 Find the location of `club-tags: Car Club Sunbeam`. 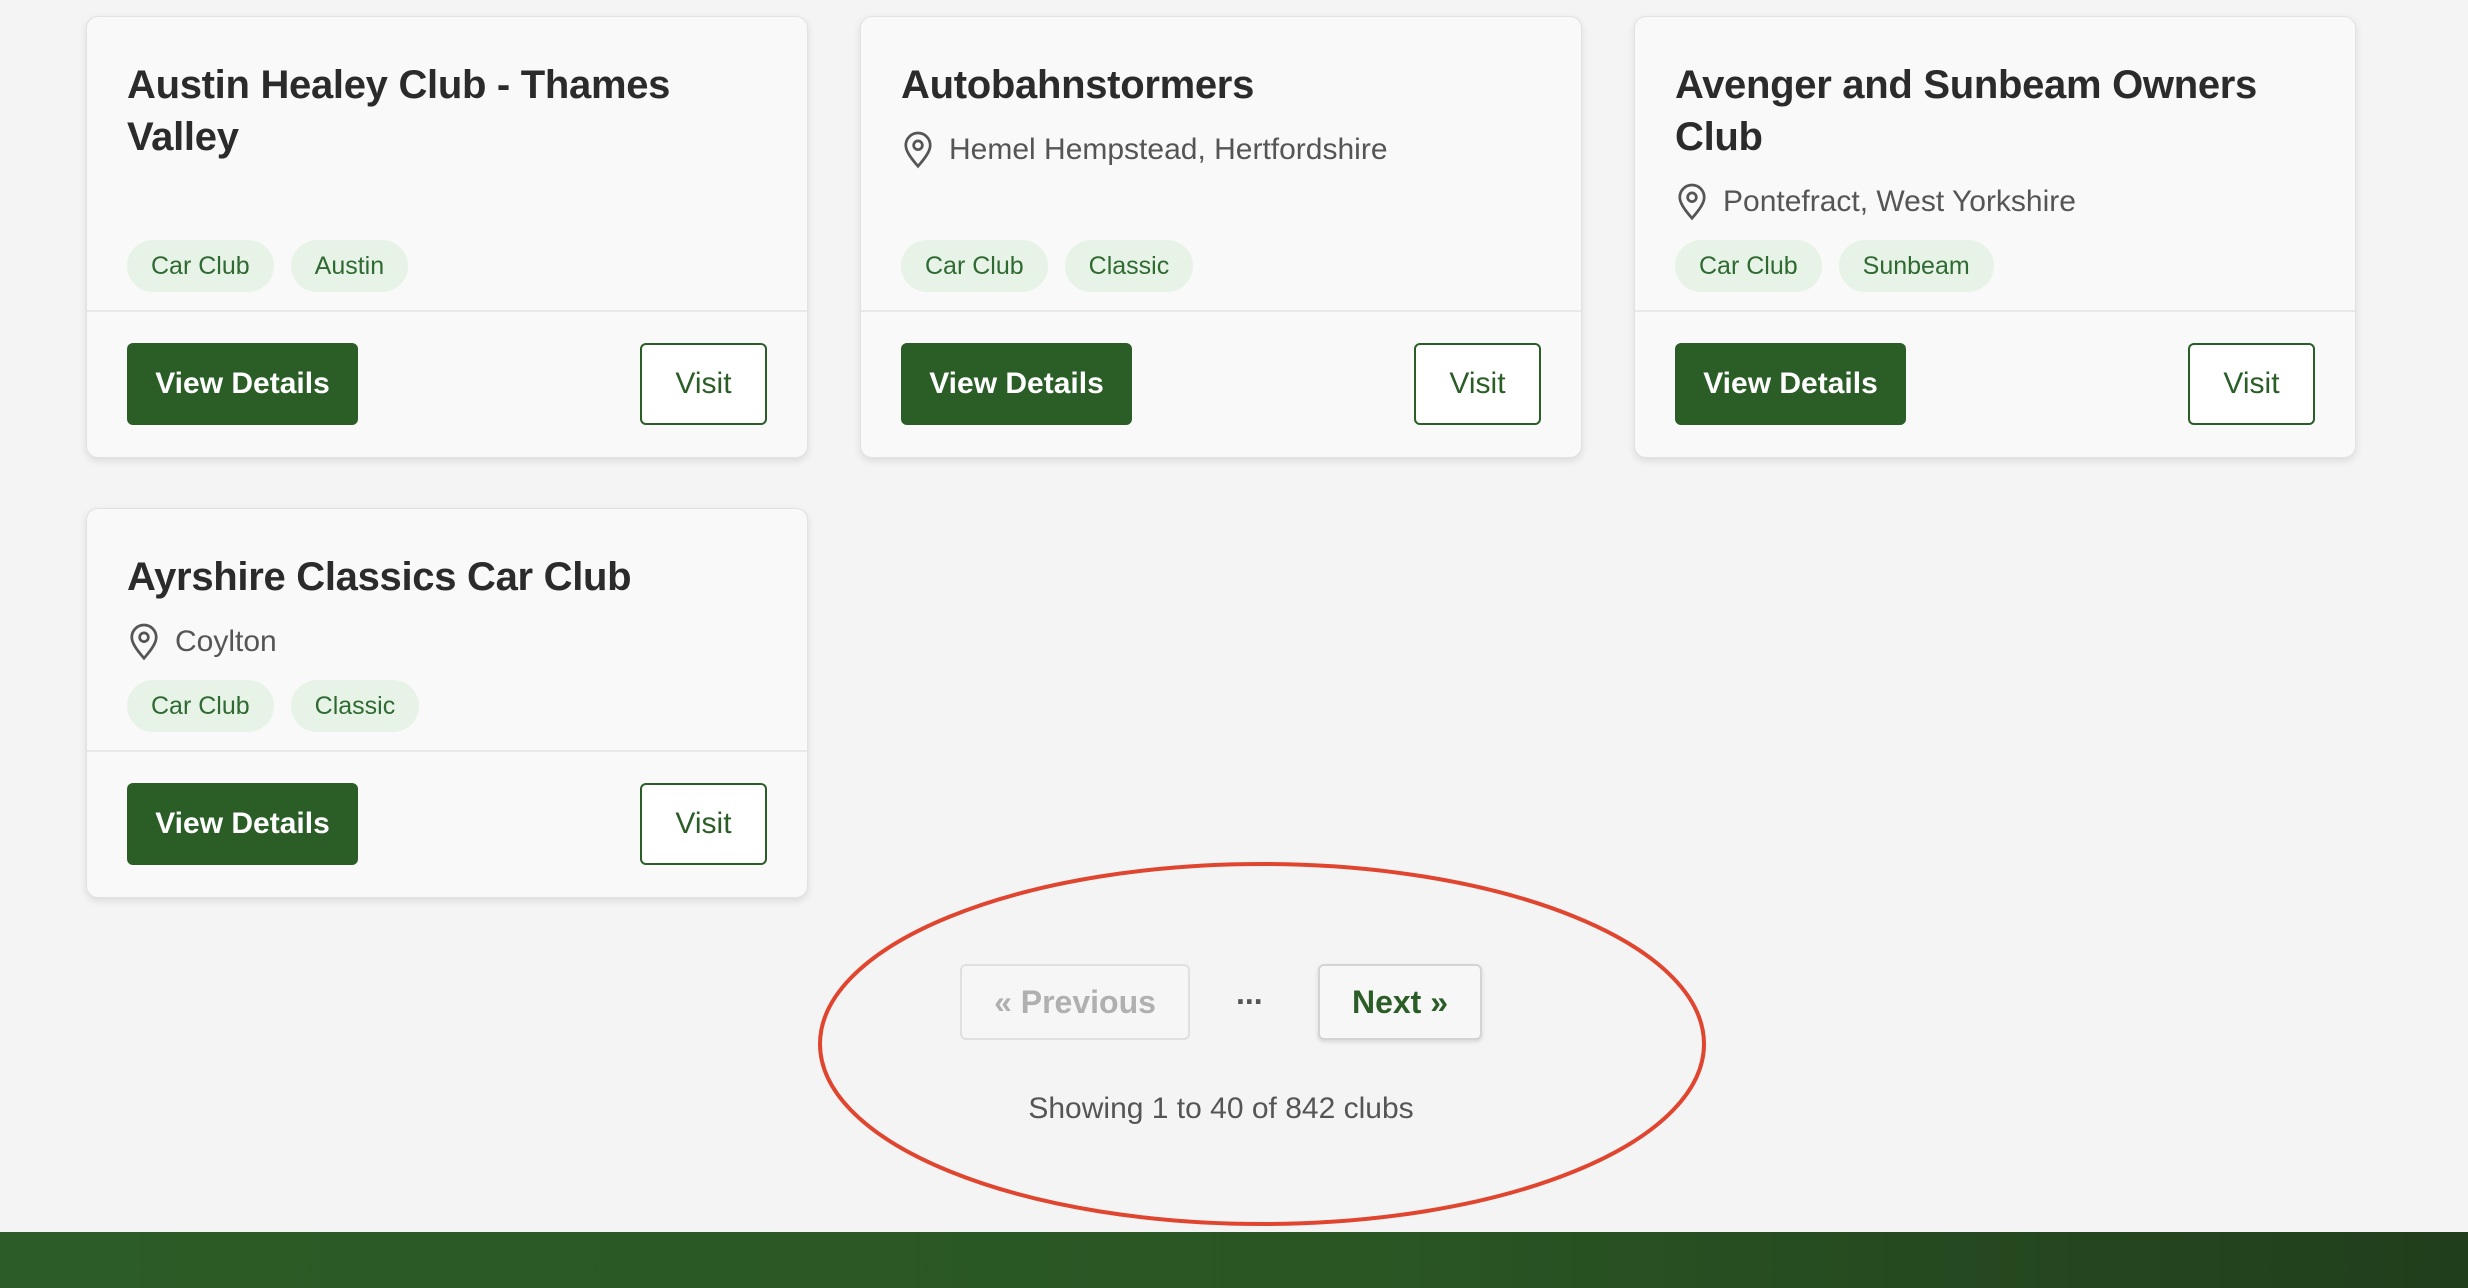

club-tags: Car Club Sunbeam is located at coordinates (1834, 266).